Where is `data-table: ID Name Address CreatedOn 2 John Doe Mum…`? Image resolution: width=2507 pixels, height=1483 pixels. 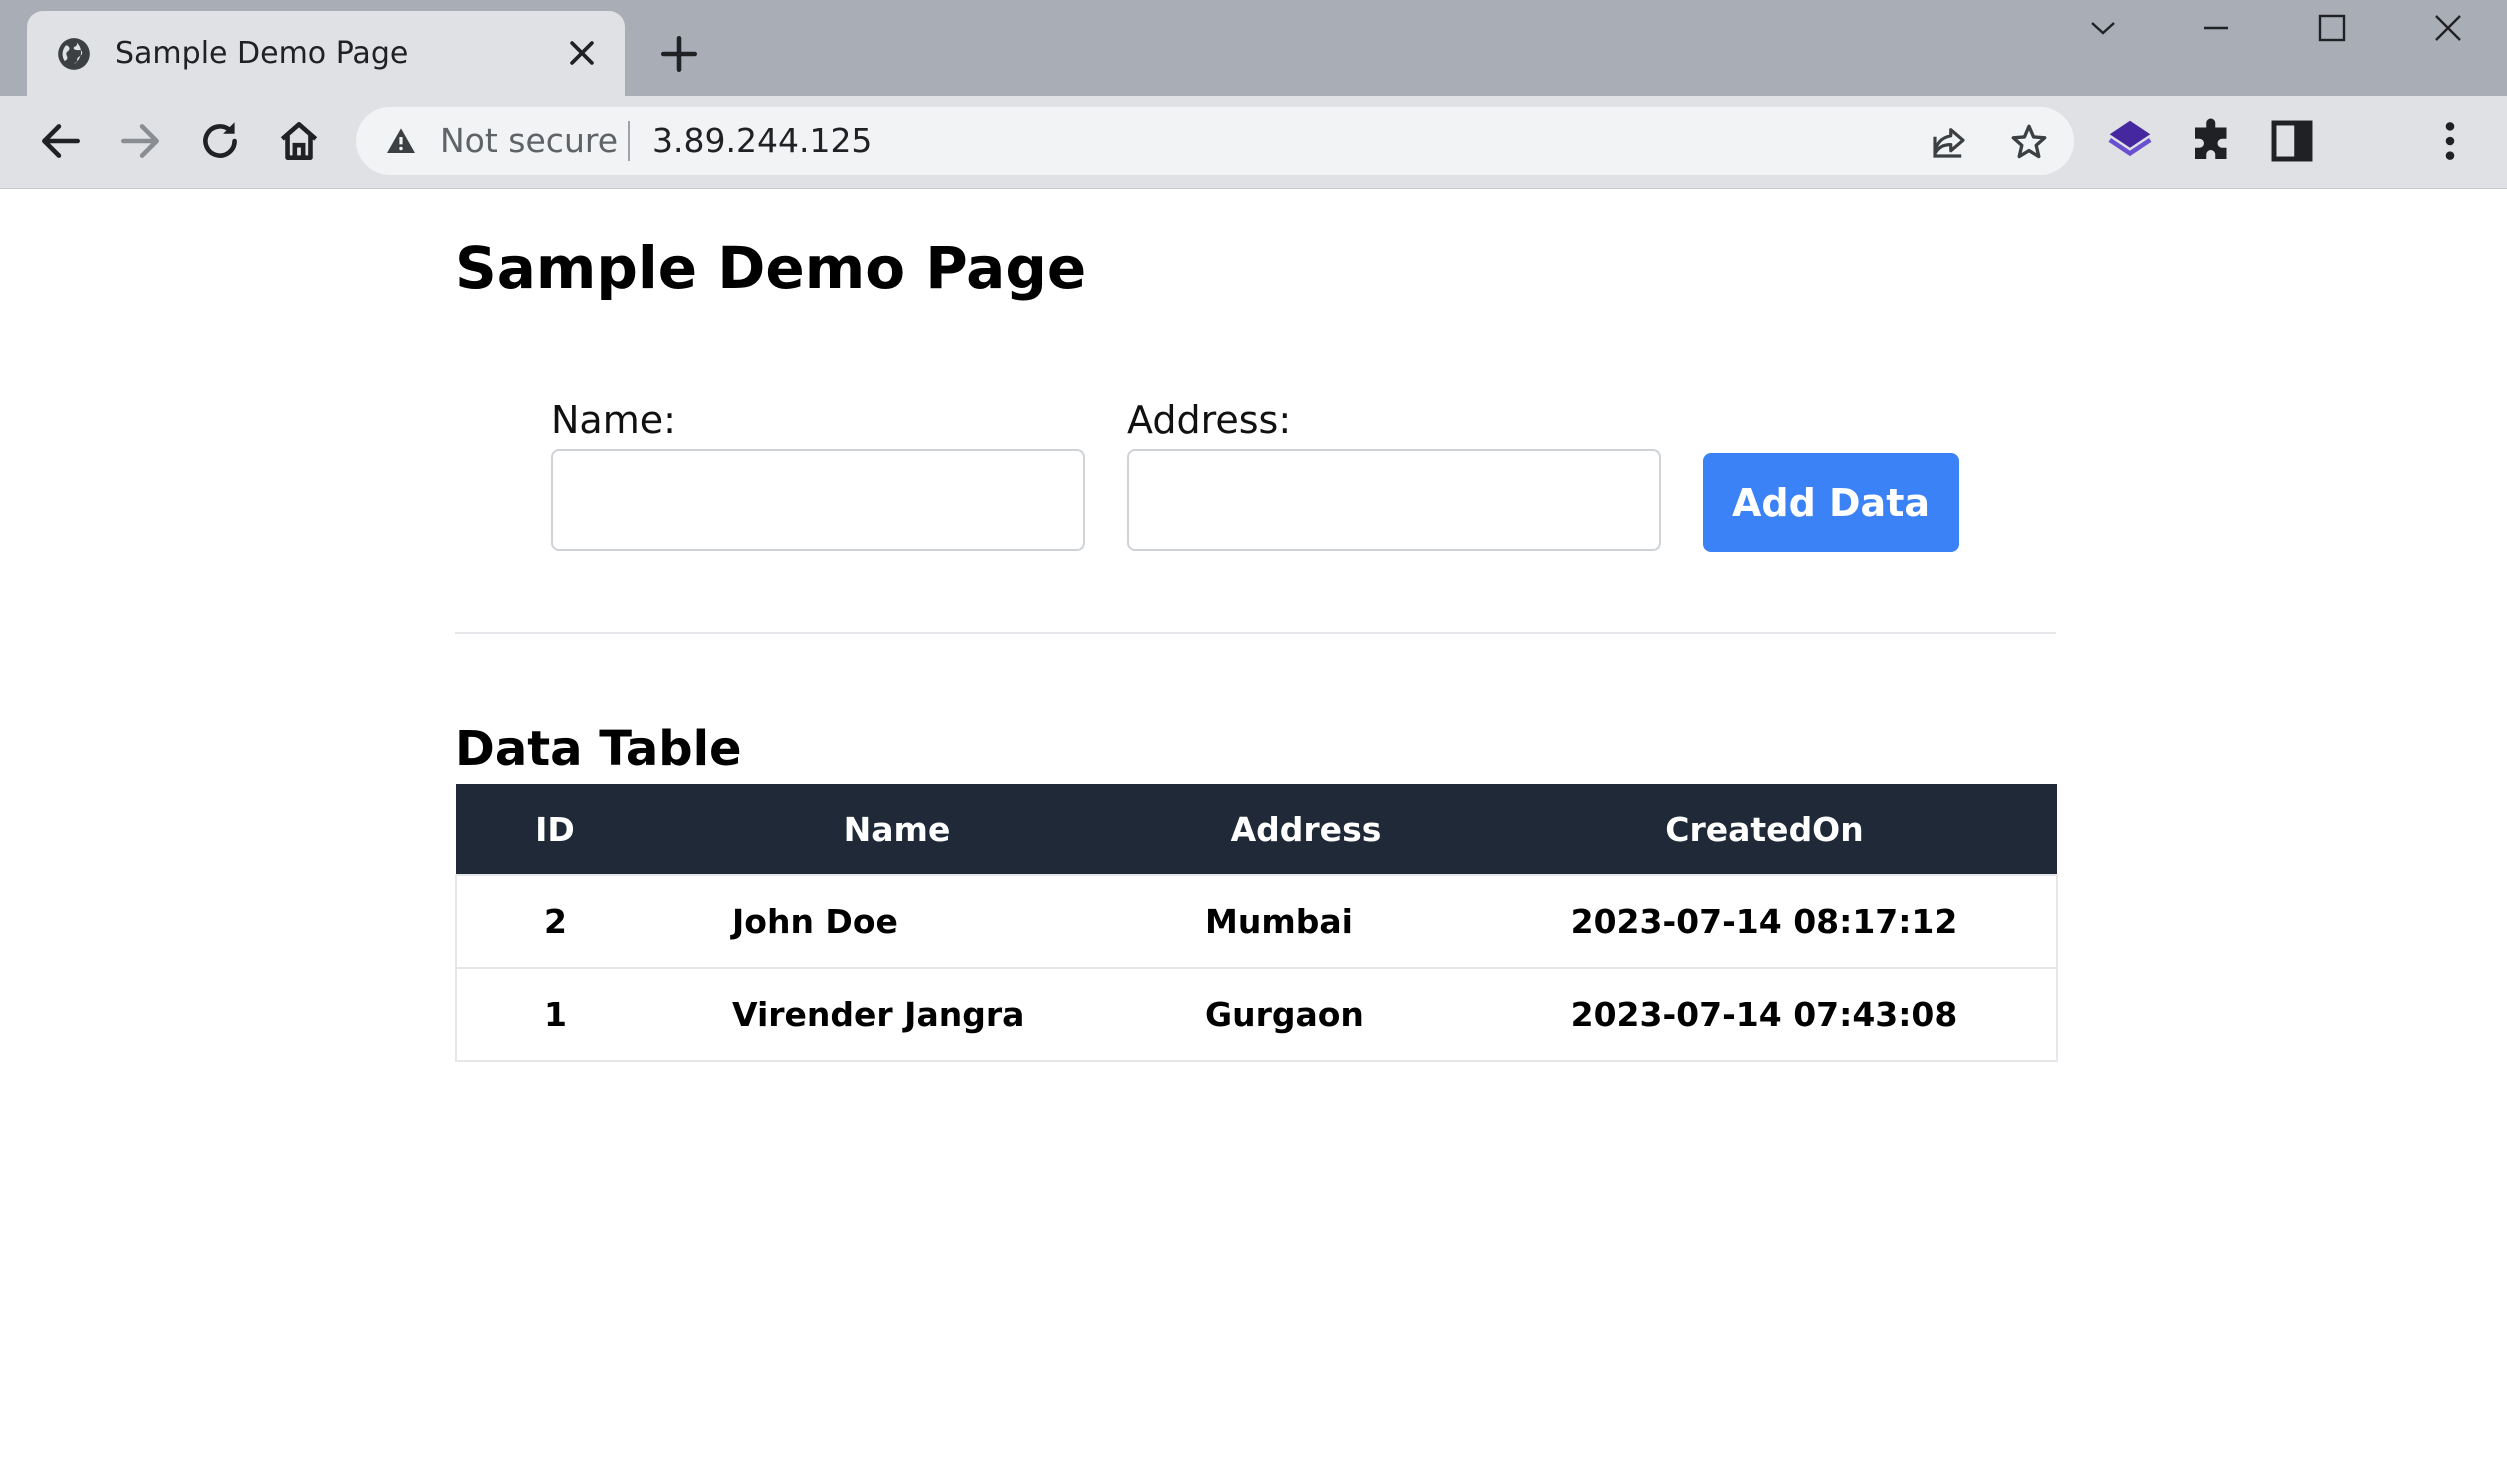
data-table: ID Name Address CreatedOn 2 John Doe Mum… is located at coordinates (1256, 923).